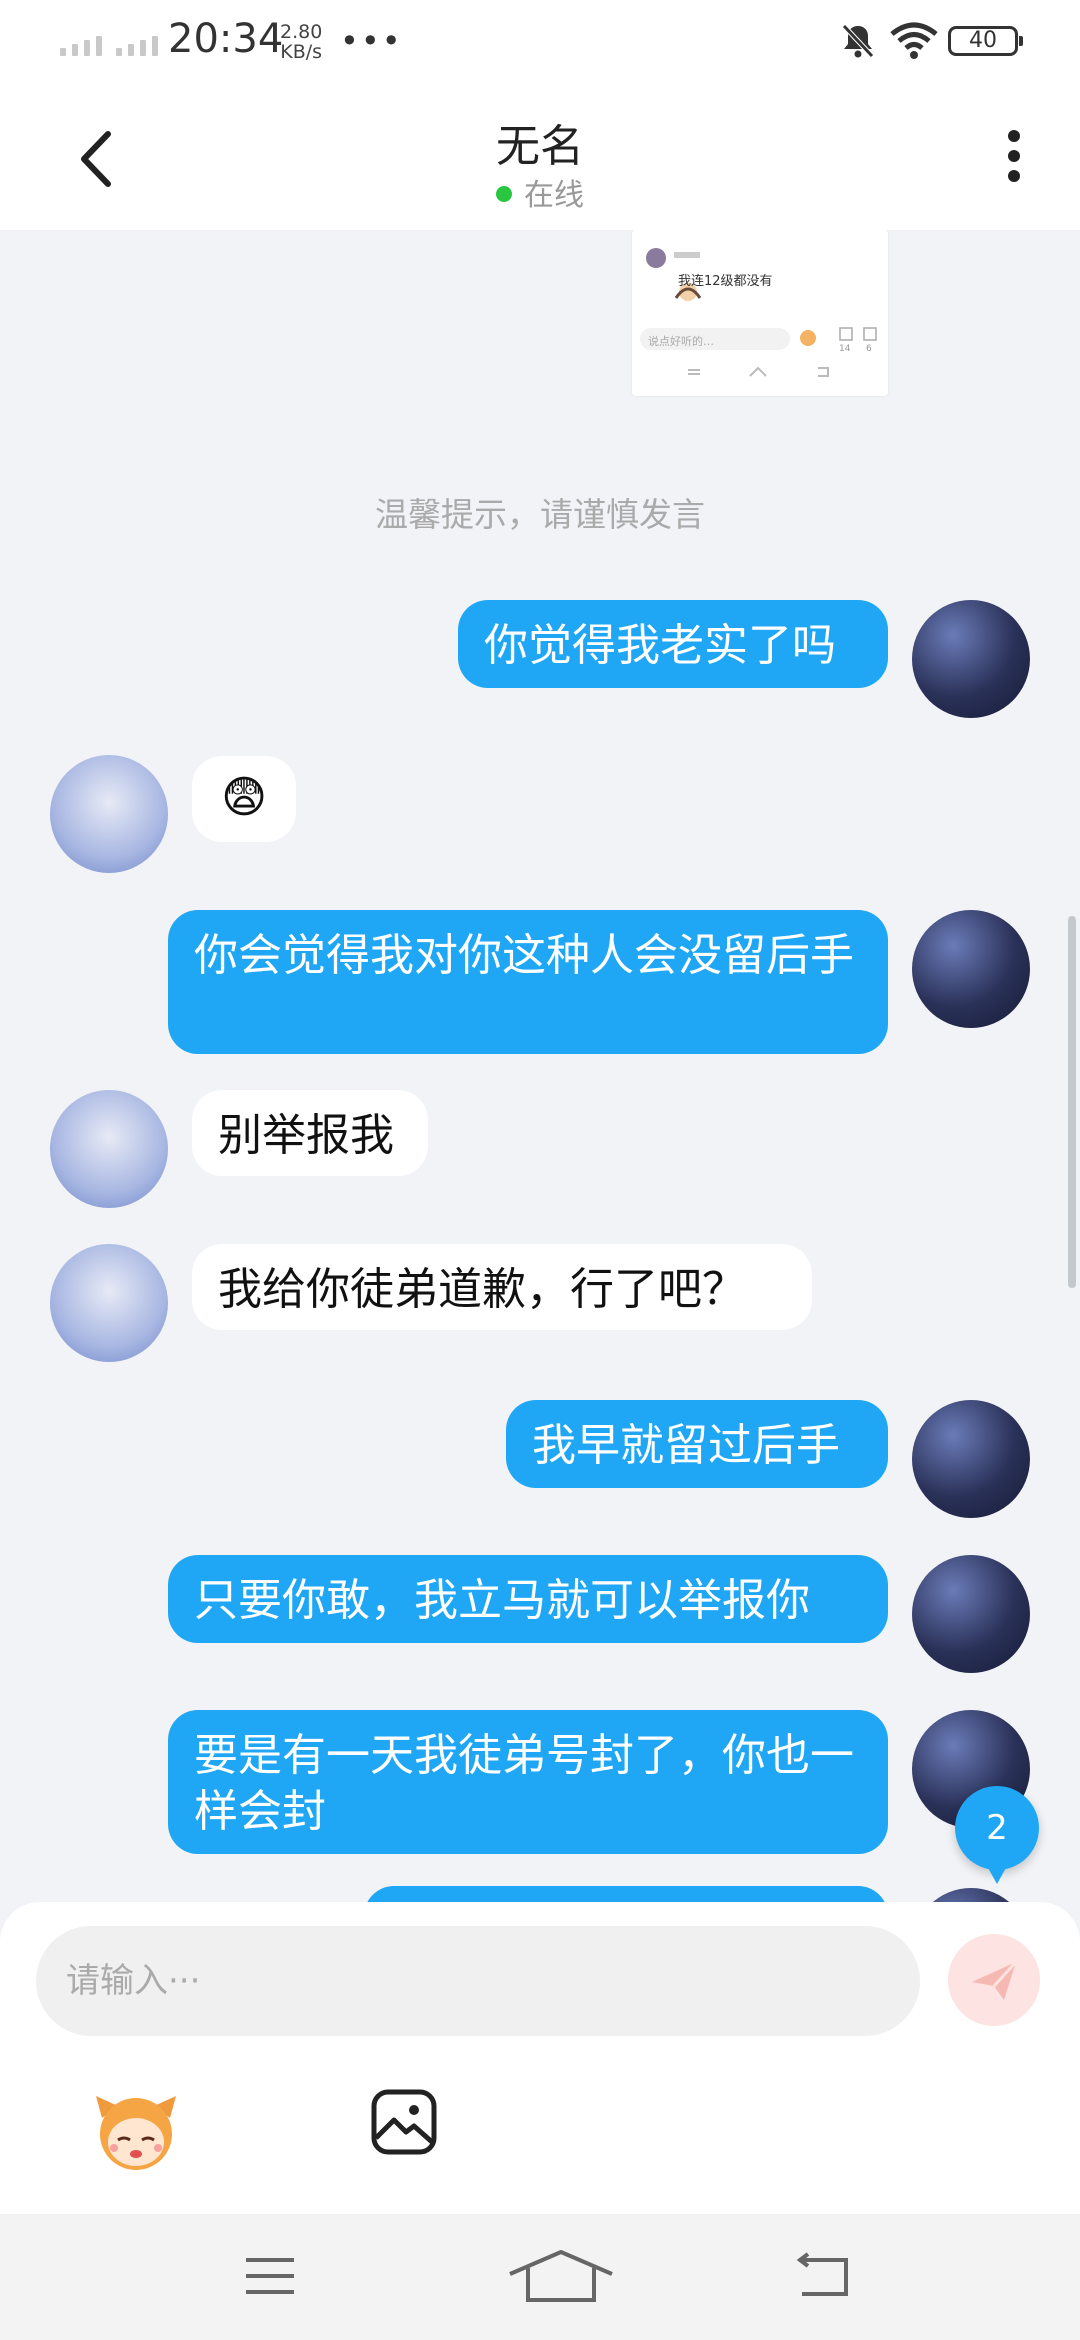  I want to click on network-speed-unit: KB/s, so click(301, 52).